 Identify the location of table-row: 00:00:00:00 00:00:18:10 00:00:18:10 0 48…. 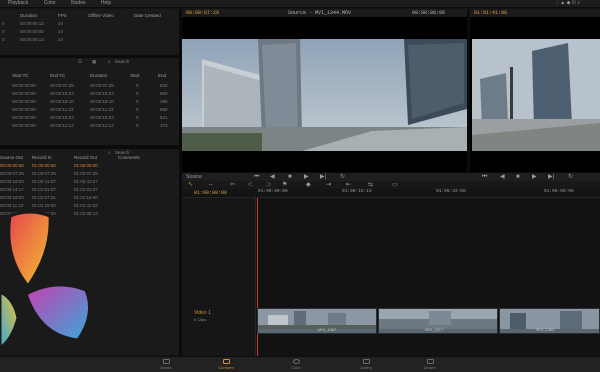
(89, 102).